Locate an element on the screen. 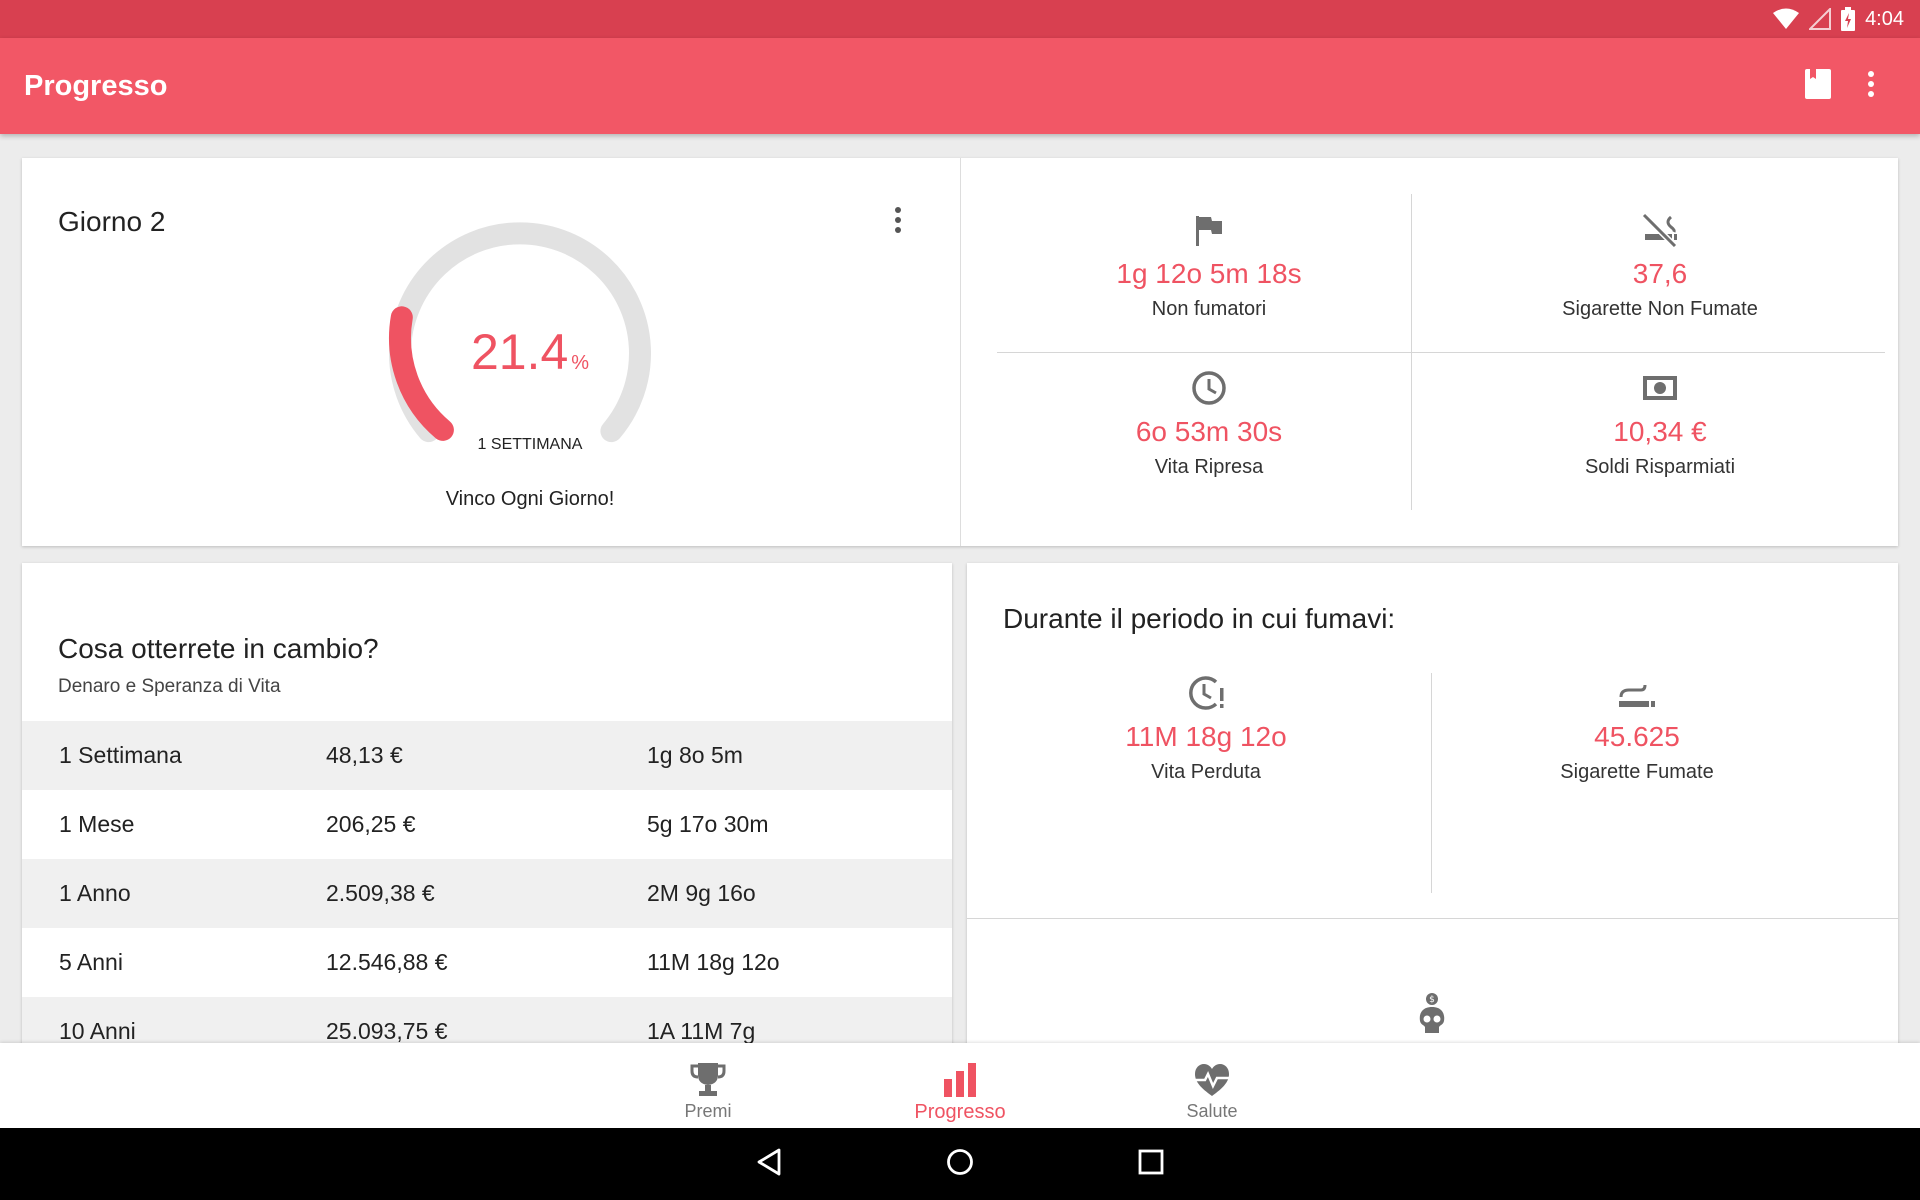  book-icon is located at coordinates (1818, 86).